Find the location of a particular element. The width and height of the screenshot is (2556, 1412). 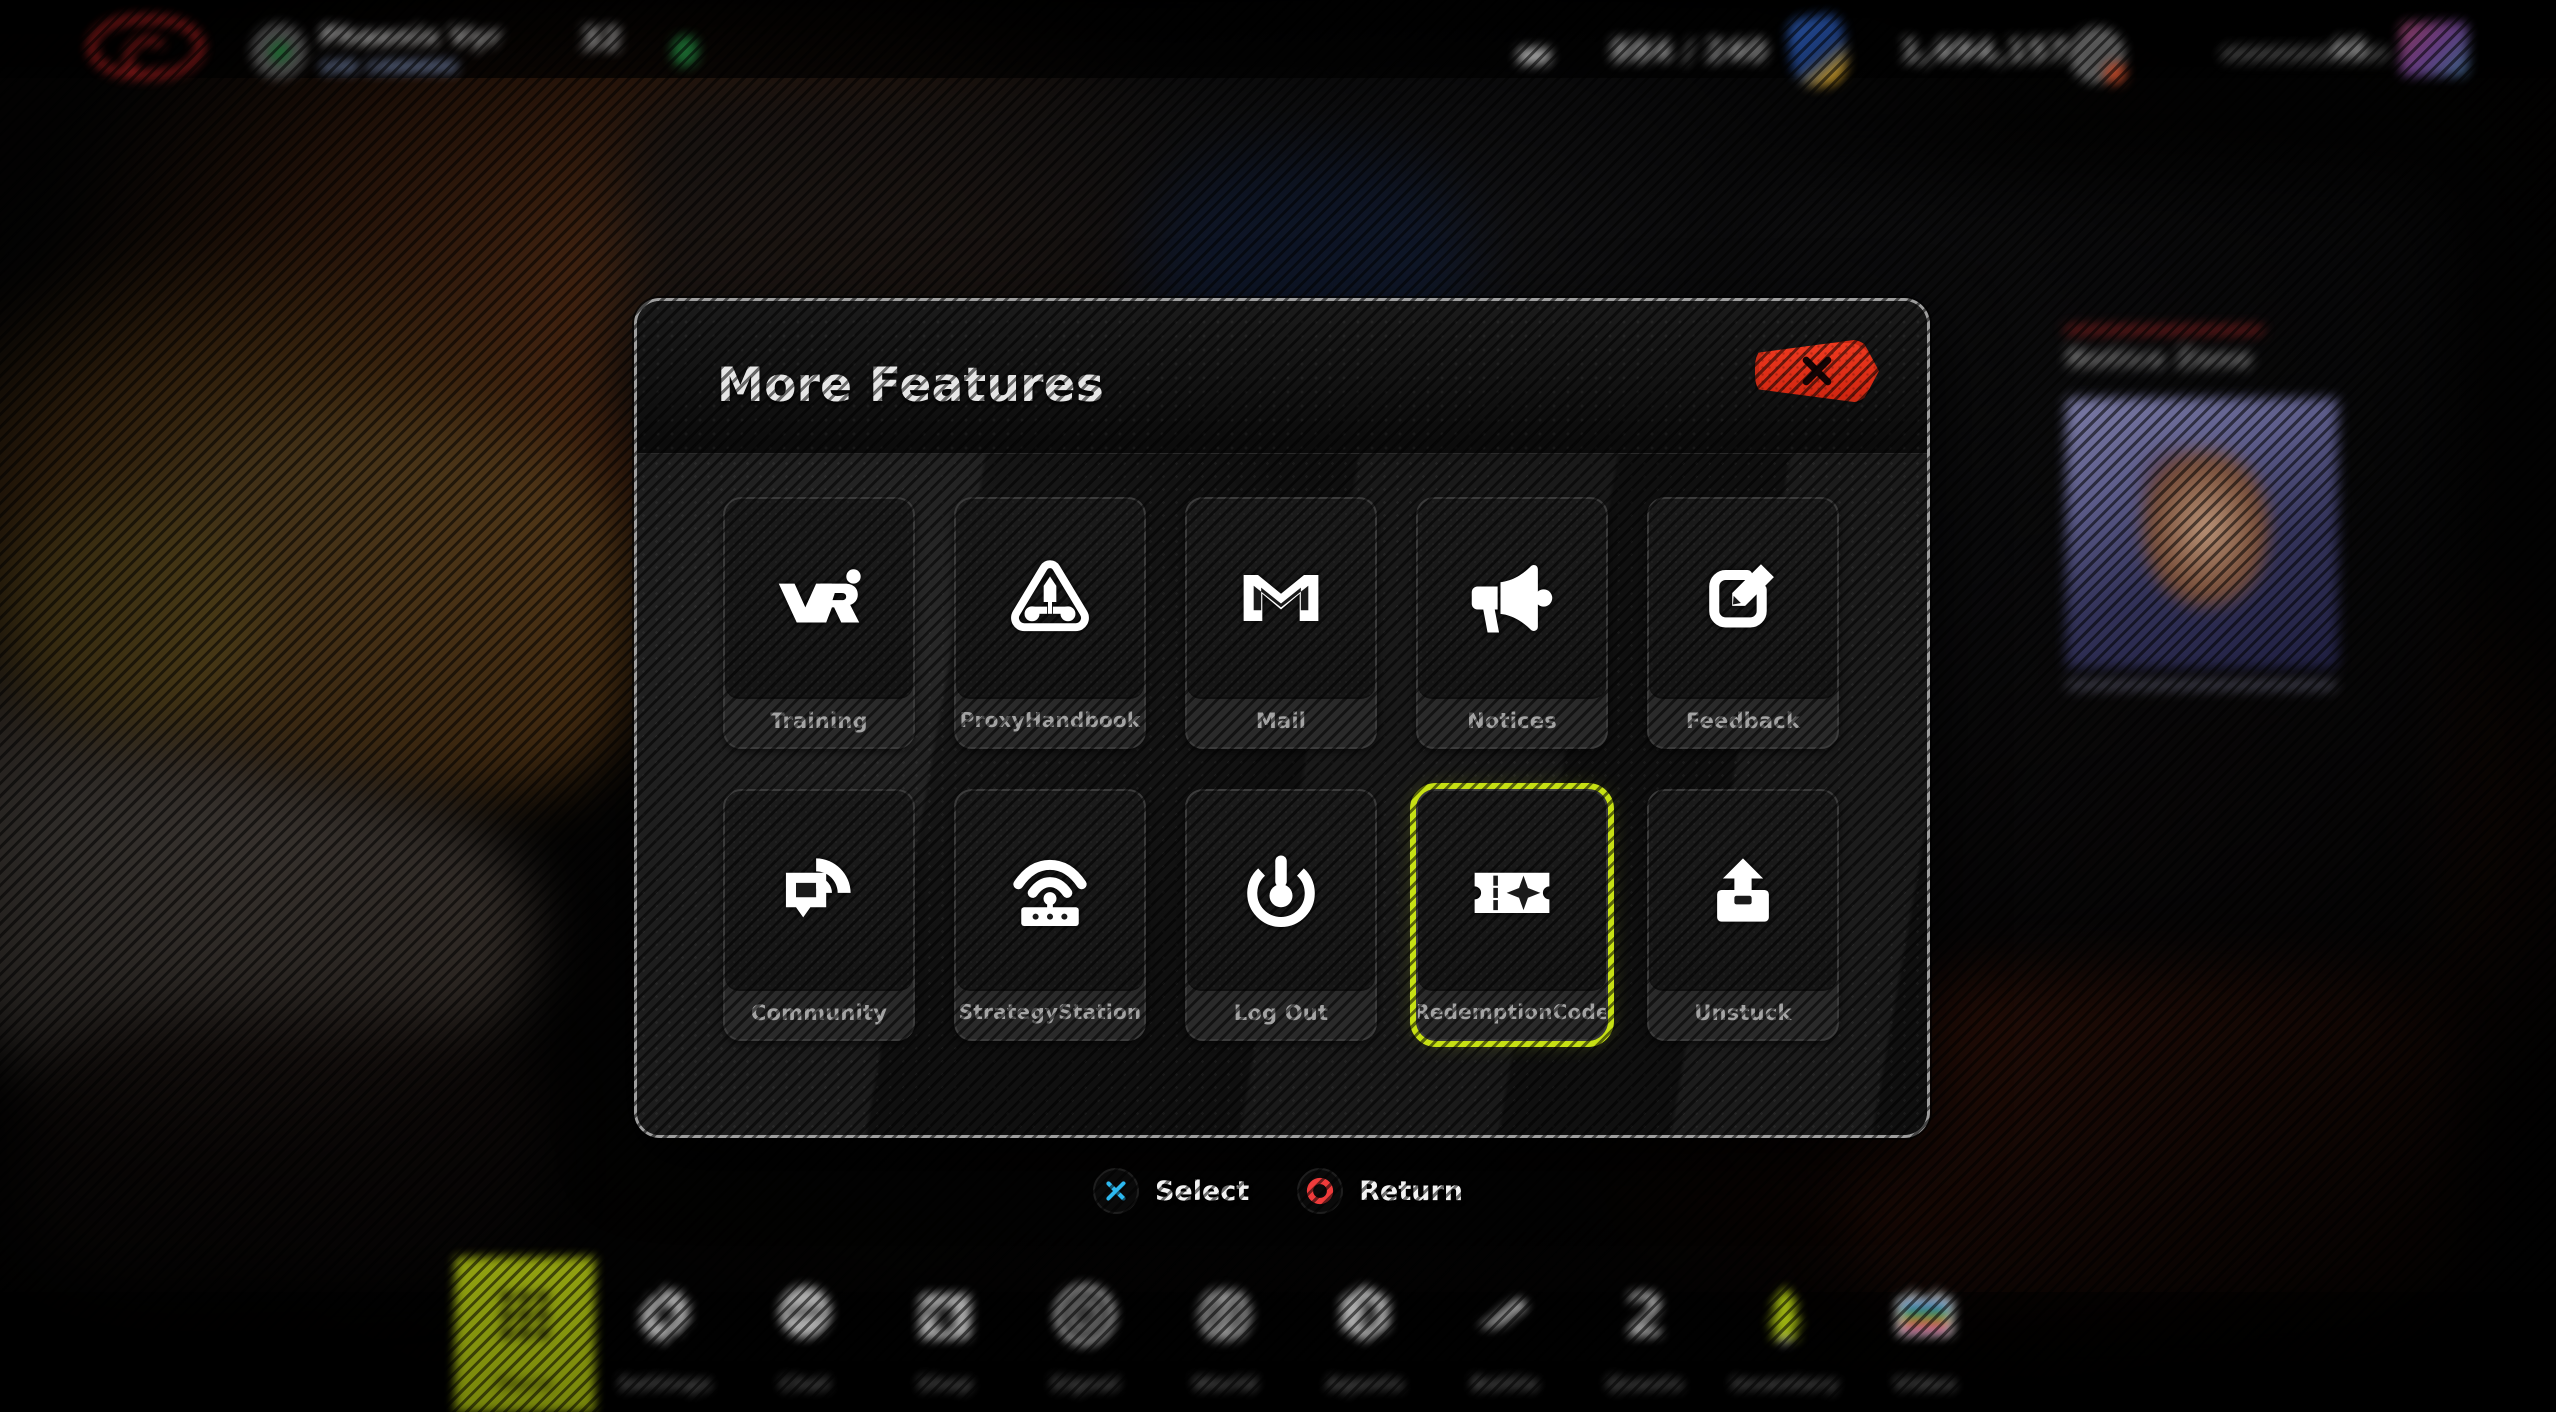

taskbar-item-gacha: Signal is located at coordinates (1085, 1334).